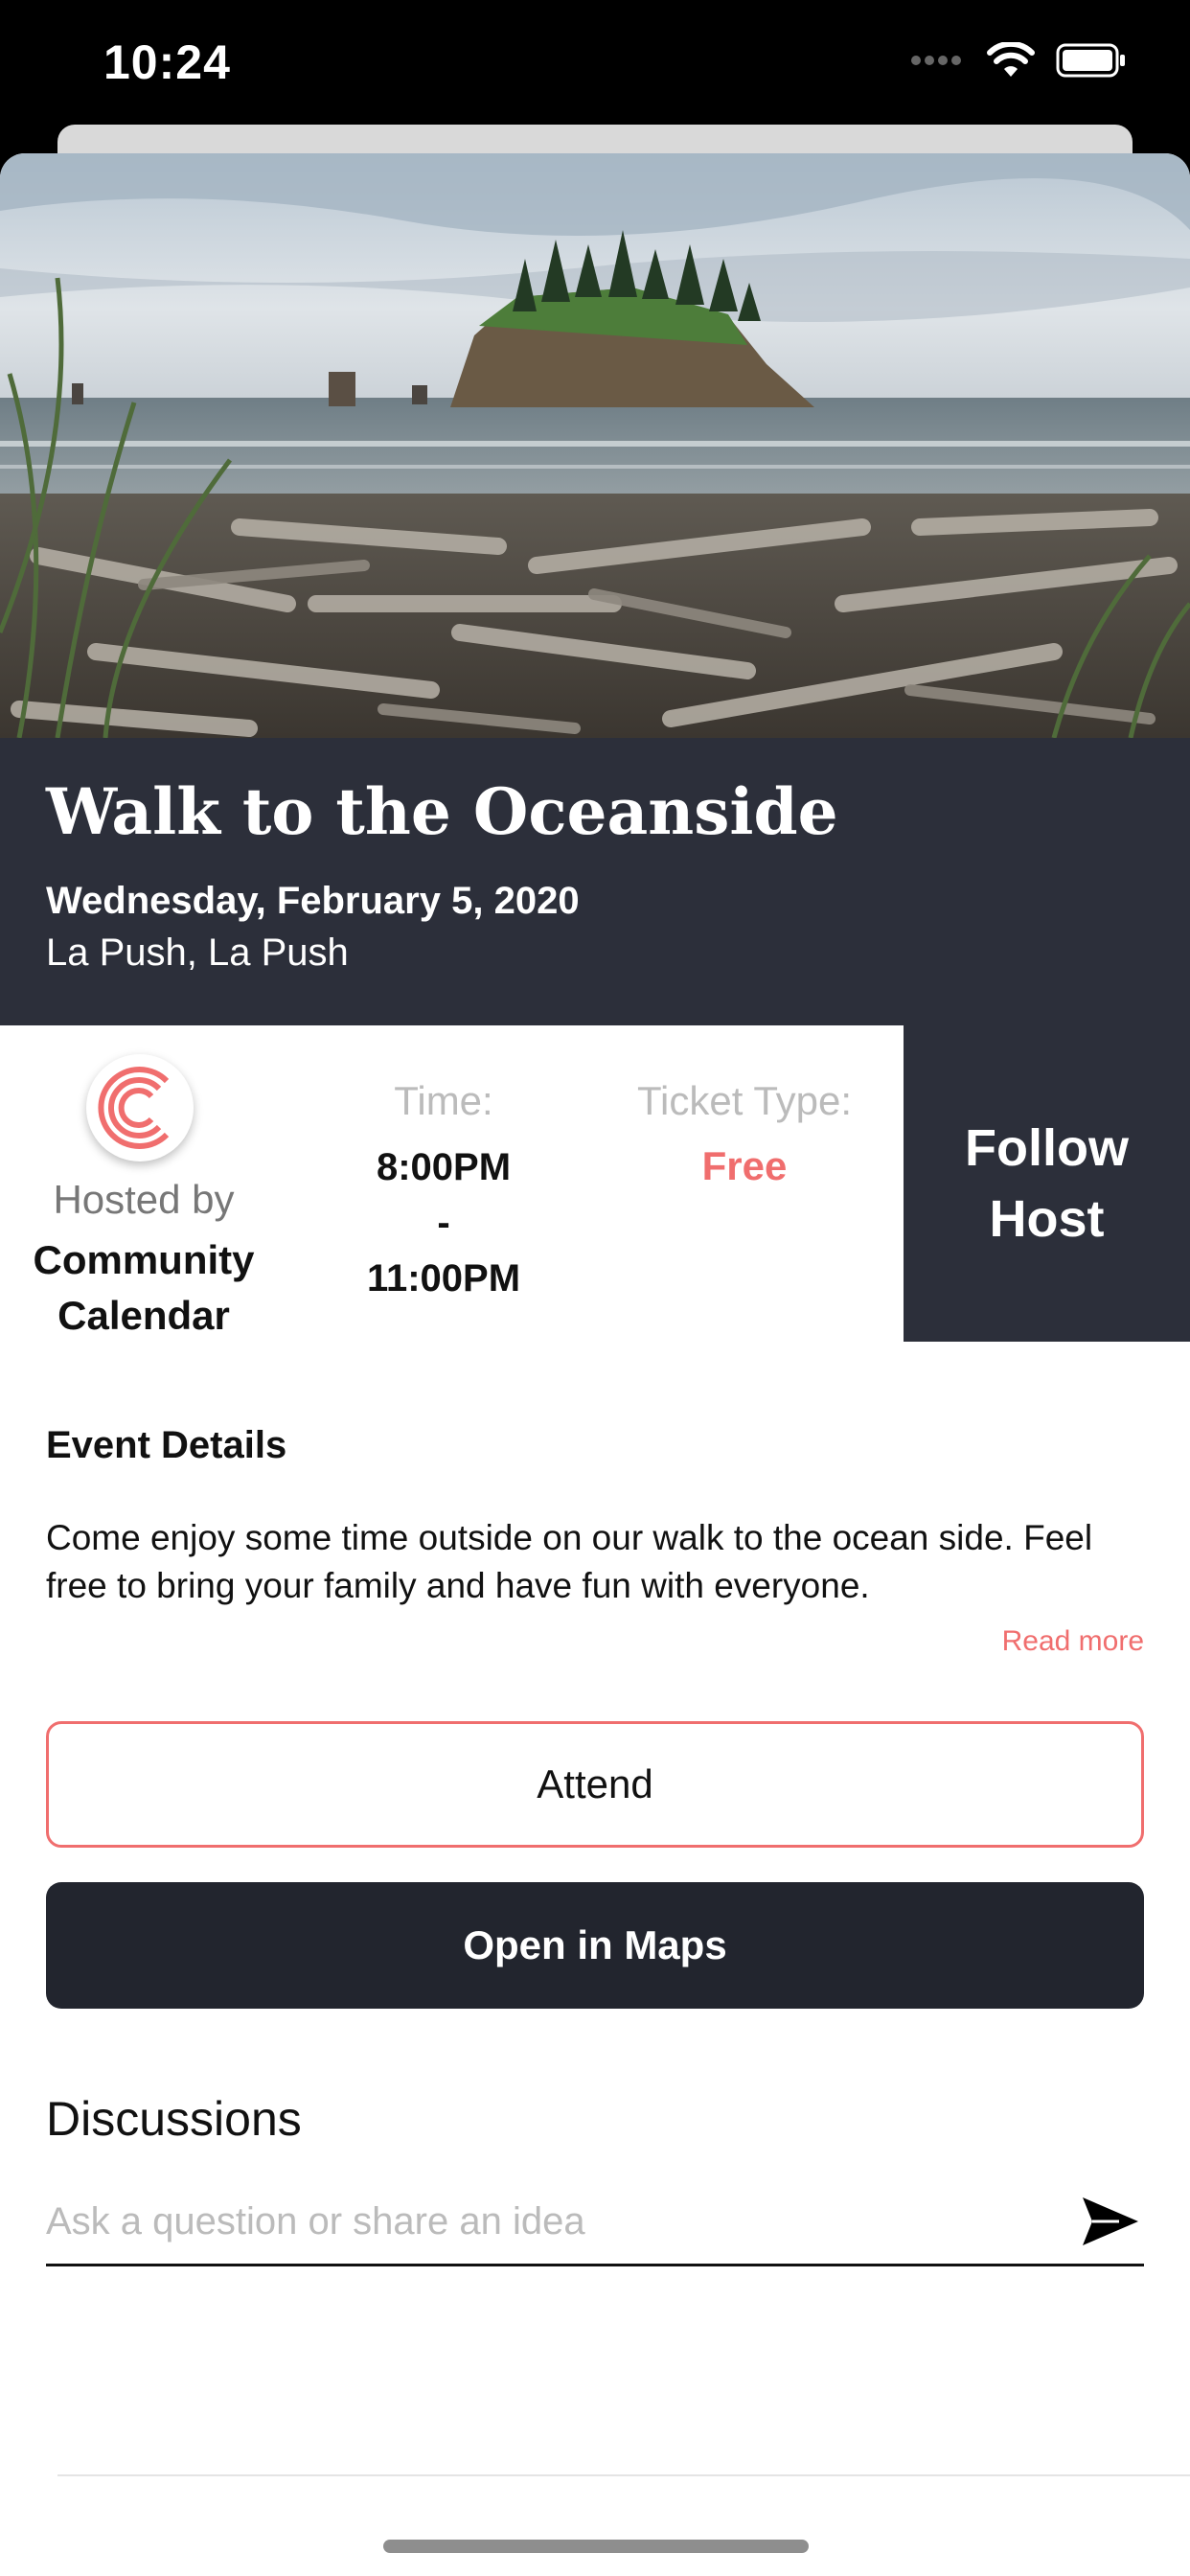 This screenshot has width=1190, height=2576. I want to click on status-bar: 10:24, so click(595, 72).